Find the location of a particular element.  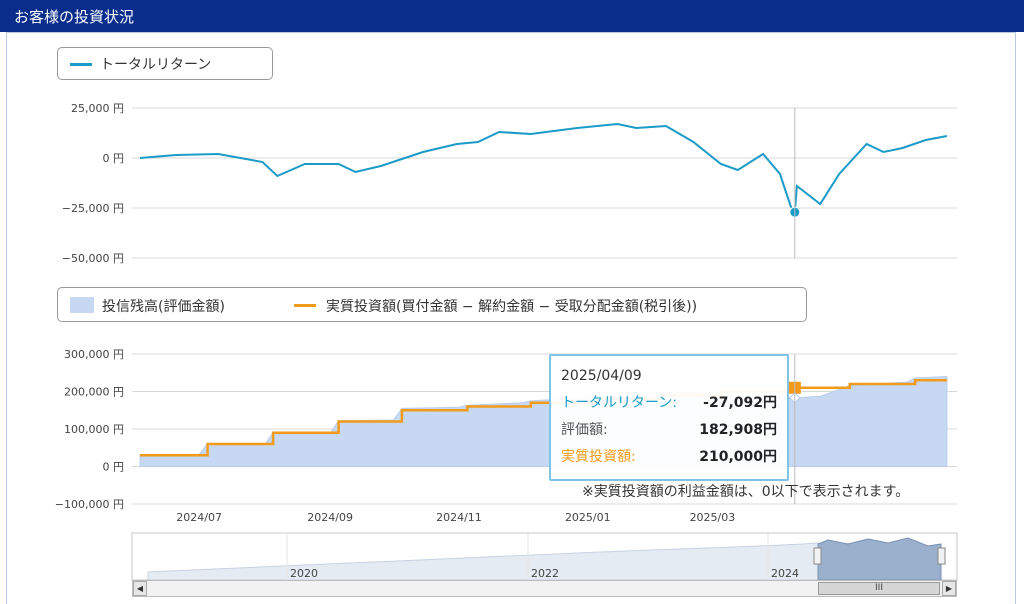

x-tick-label: 2025/03 is located at coordinates (713, 517).